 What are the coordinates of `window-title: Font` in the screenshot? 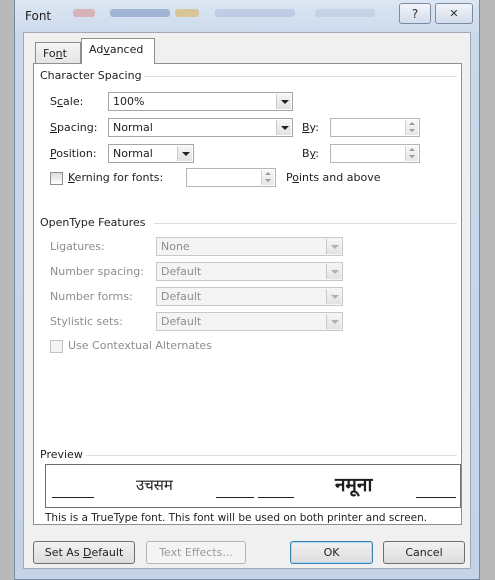 It's located at (38, 16).